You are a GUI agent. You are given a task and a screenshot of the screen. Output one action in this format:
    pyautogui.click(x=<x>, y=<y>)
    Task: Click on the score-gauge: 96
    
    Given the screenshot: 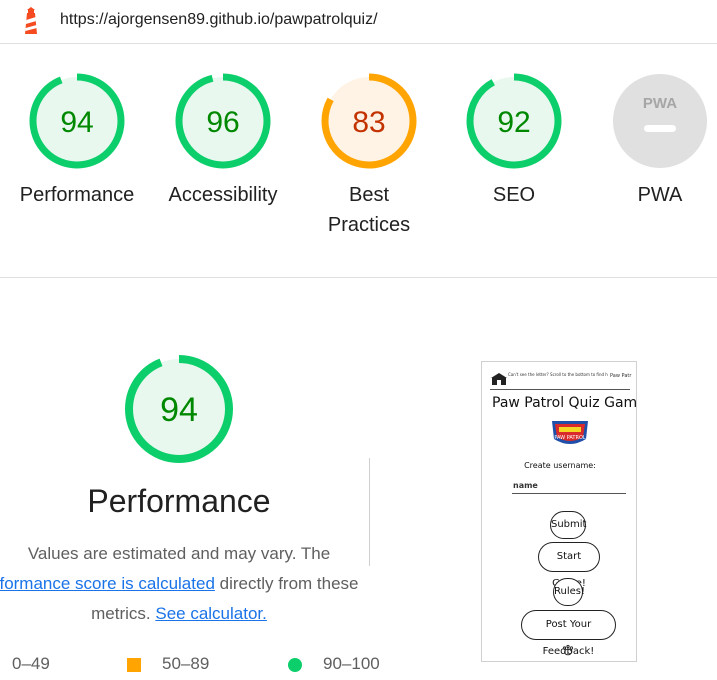 What is the action you would take?
    pyautogui.click(x=223, y=121)
    